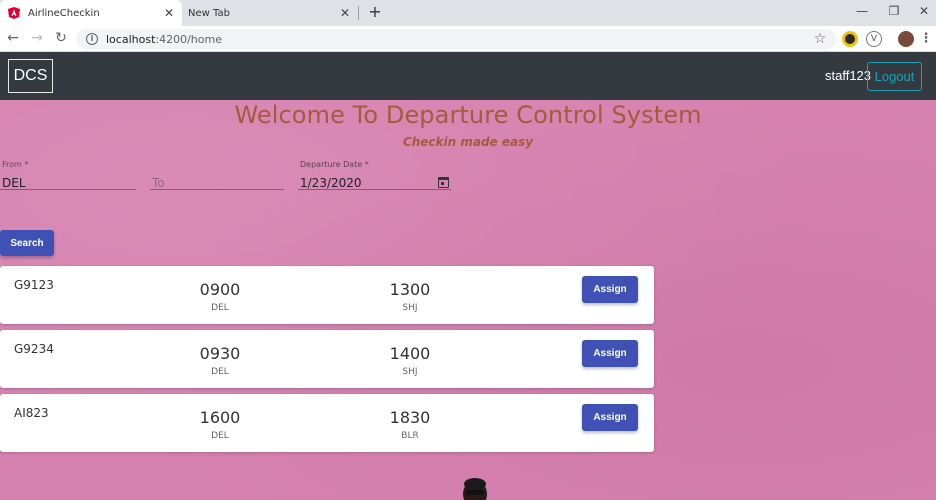  I want to click on date-value: 1/23/2020, so click(331, 183).